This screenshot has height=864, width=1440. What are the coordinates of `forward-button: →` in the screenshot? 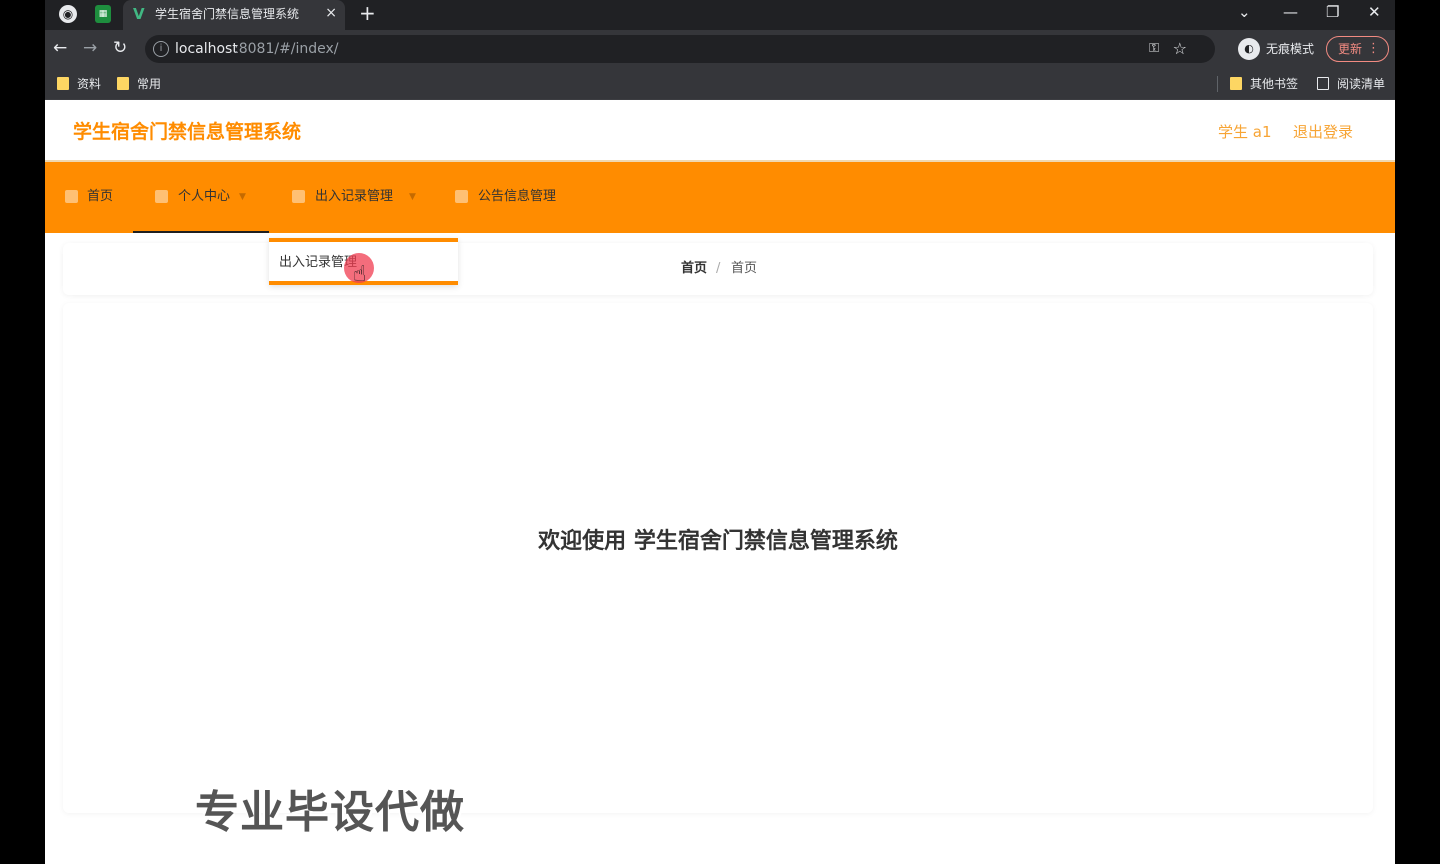 It's located at (90, 48).